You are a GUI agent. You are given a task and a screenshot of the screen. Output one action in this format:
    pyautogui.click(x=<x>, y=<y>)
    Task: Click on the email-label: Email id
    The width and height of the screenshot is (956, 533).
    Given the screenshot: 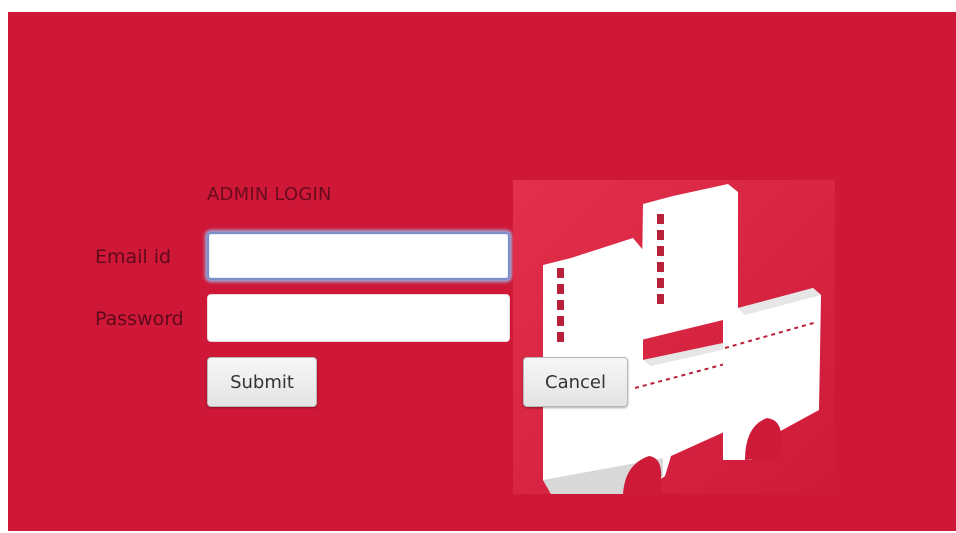 What is the action you would take?
    pyautogui.click(x=133, y=257)
    